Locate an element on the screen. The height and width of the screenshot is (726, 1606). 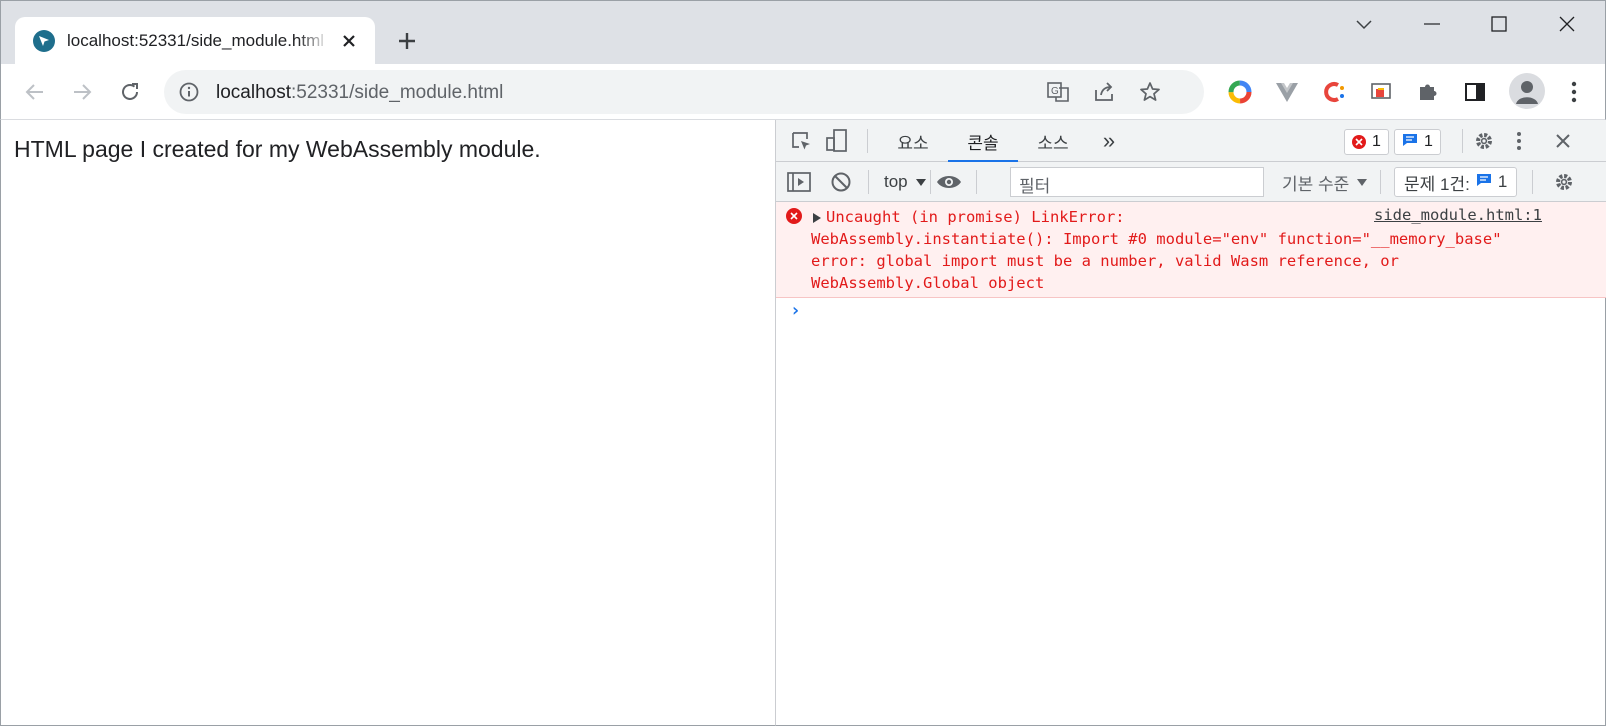
c-extension-icon is located at coordinates (1334, 92).